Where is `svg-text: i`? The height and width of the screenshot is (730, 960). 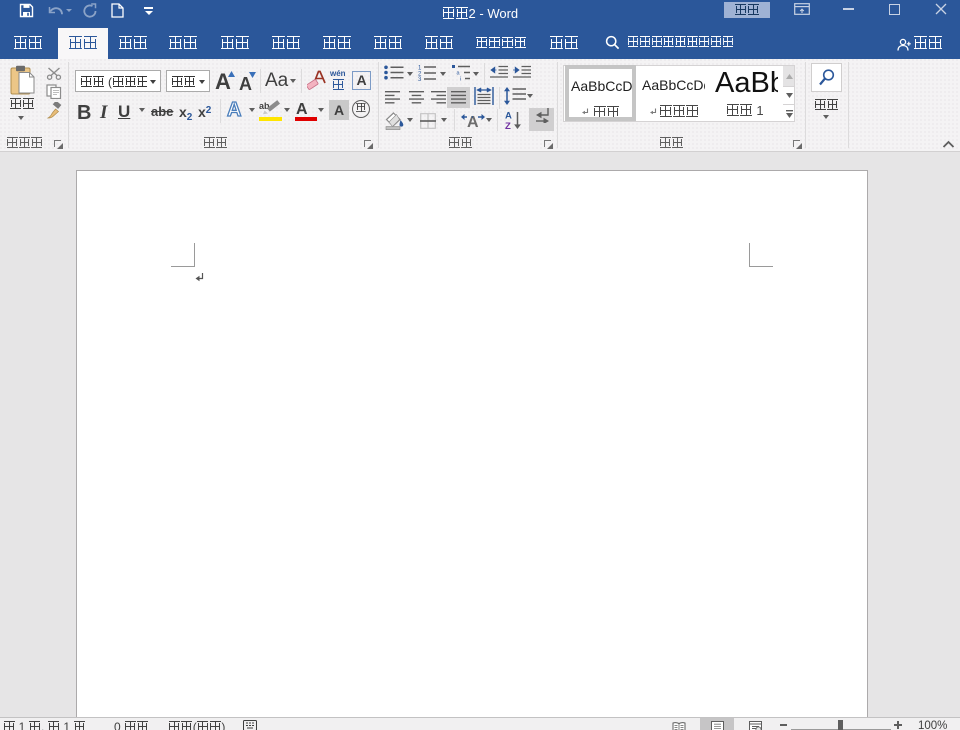 svg-text: i is located at coordinates (460, 79).